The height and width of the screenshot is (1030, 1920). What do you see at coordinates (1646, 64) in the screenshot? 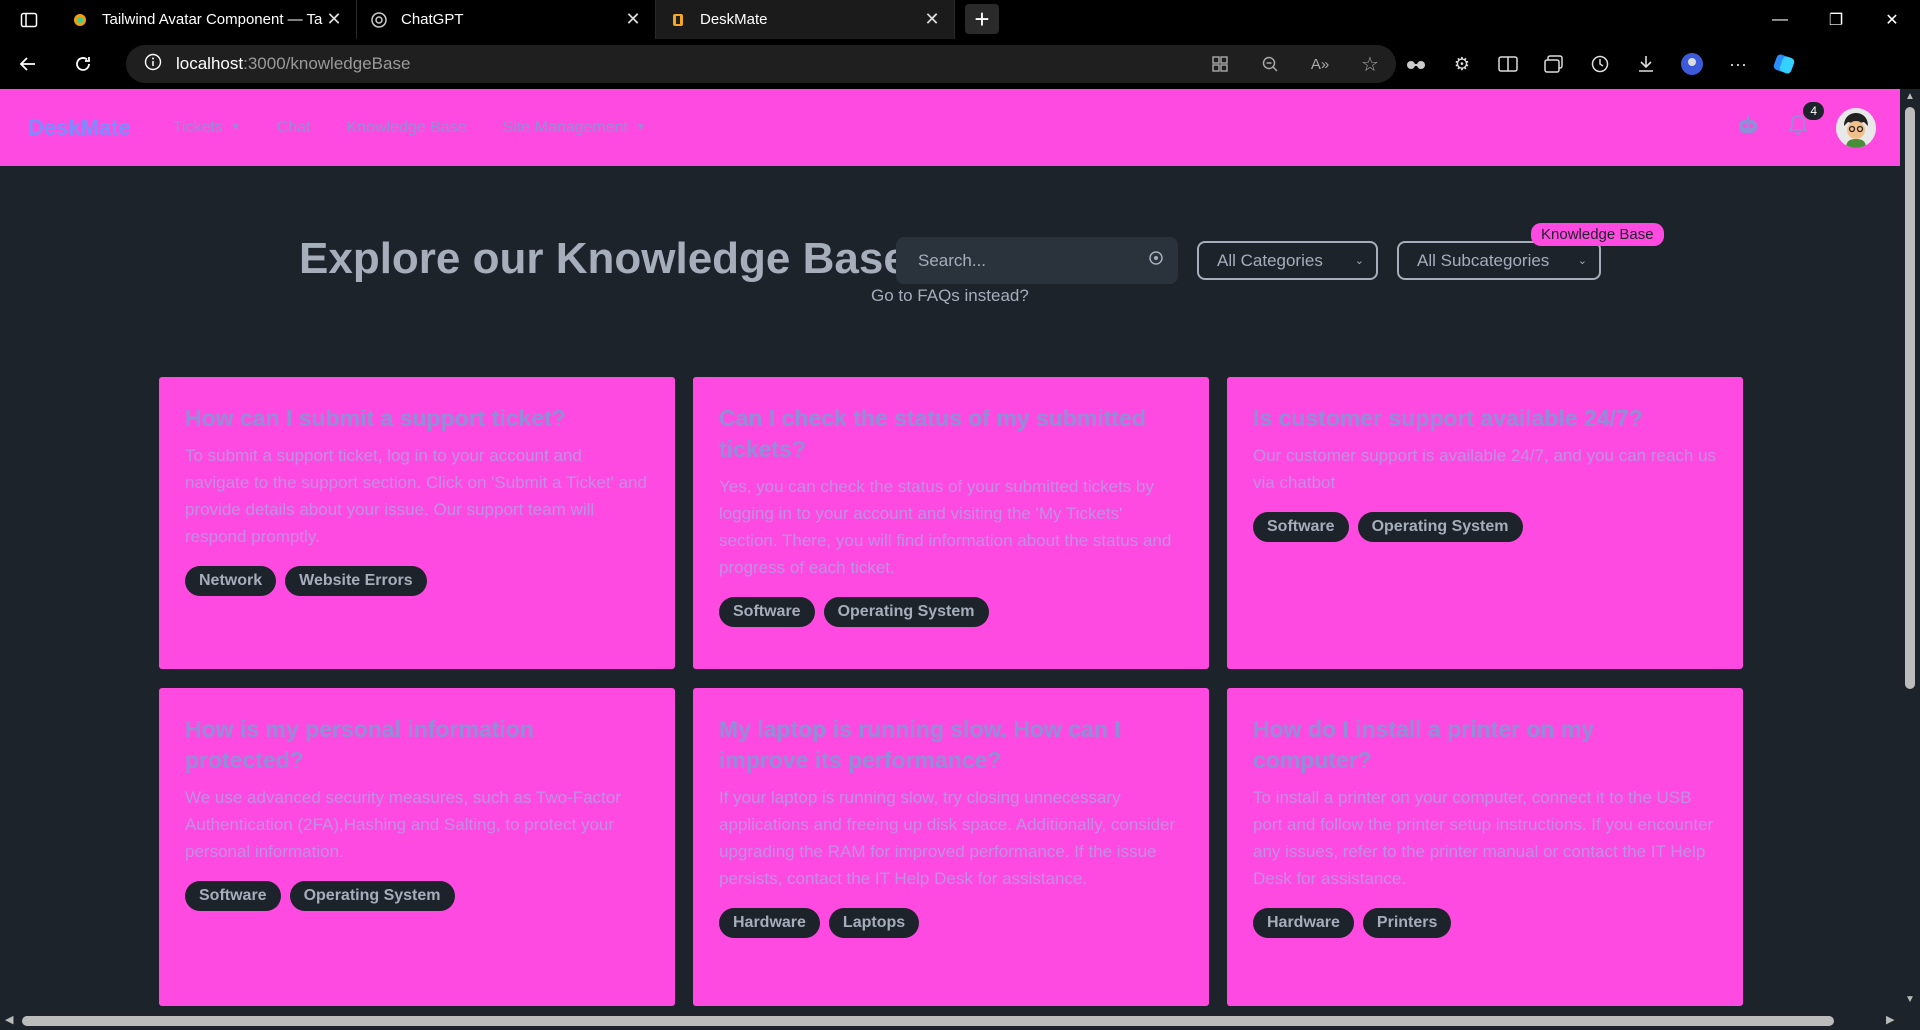
I see `downloads-icon` at bounding box center [1646, 64].